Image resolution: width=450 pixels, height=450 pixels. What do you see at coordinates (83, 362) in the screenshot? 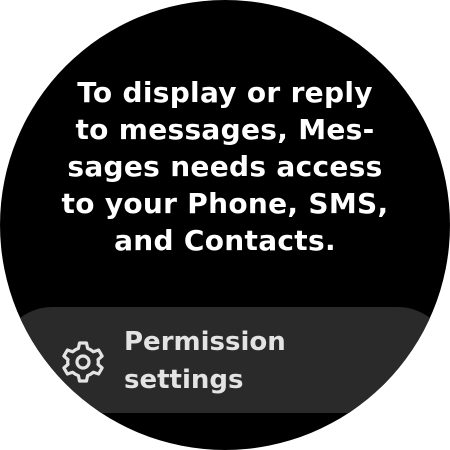
I see `gear-icon` at bounding box center [83, 362].